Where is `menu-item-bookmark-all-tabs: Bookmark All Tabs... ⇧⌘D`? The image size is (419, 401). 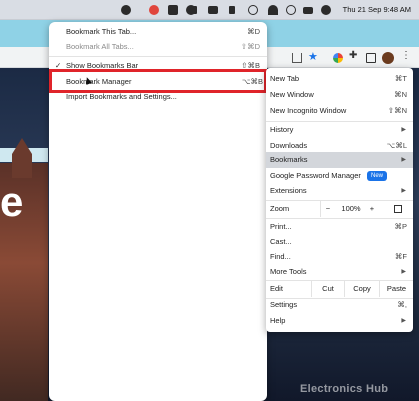 menu-item-bookmark-all-tabs: Bookmark All Tabs... ⇧⌘D is located at coordinates (163, 46).